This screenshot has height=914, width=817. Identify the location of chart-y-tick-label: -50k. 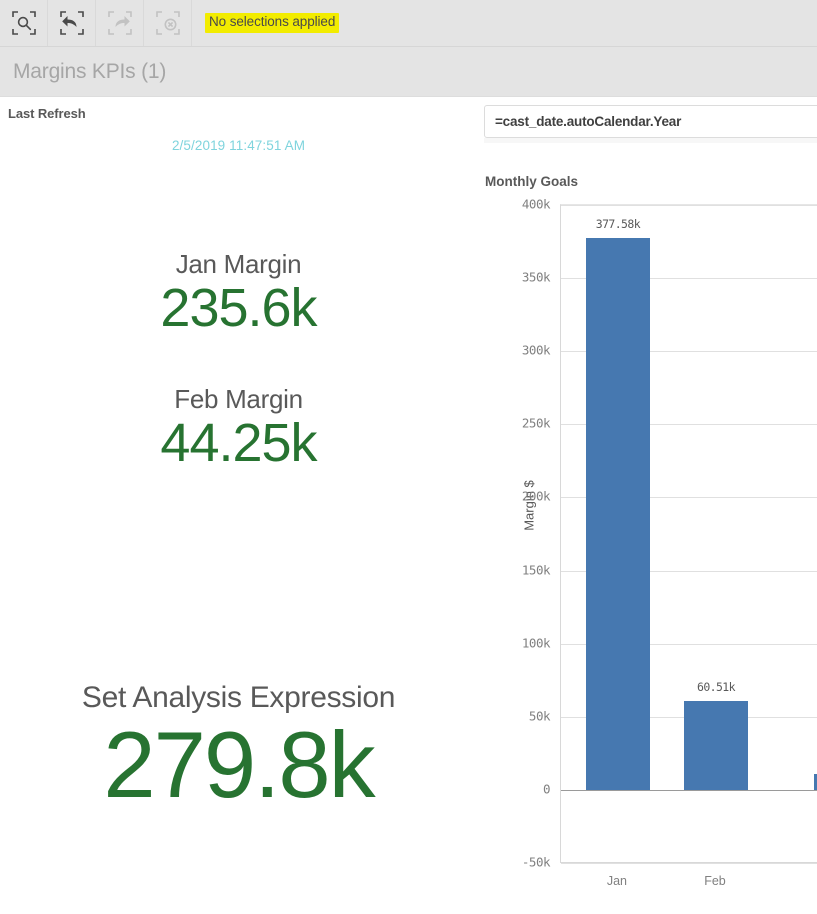
(536, 862).